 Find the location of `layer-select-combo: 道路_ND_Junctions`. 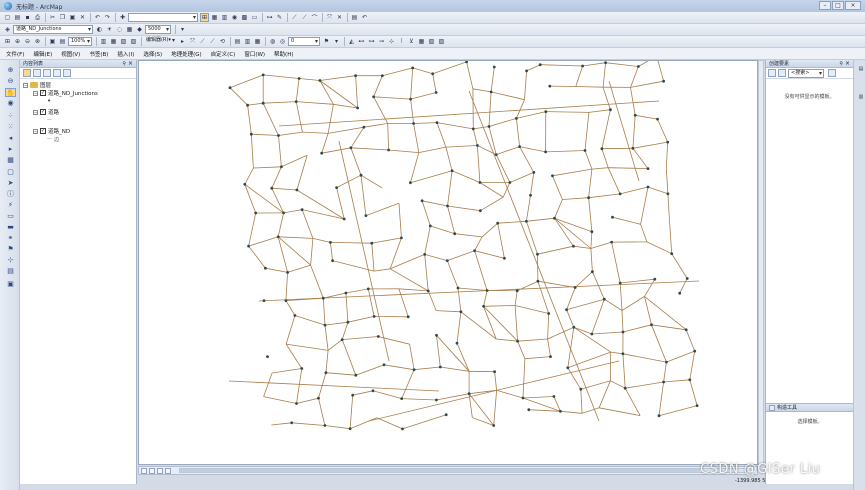

layer-select-combo: 道路_ND_Junctions is located at coordinates (53, 29).